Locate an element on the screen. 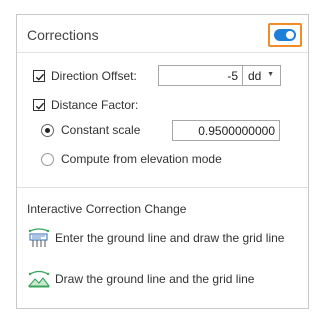 The height and width of the screenshot is (320, 324). distance-factor-label: Distance Factor: is located at coordinates (95, 105).